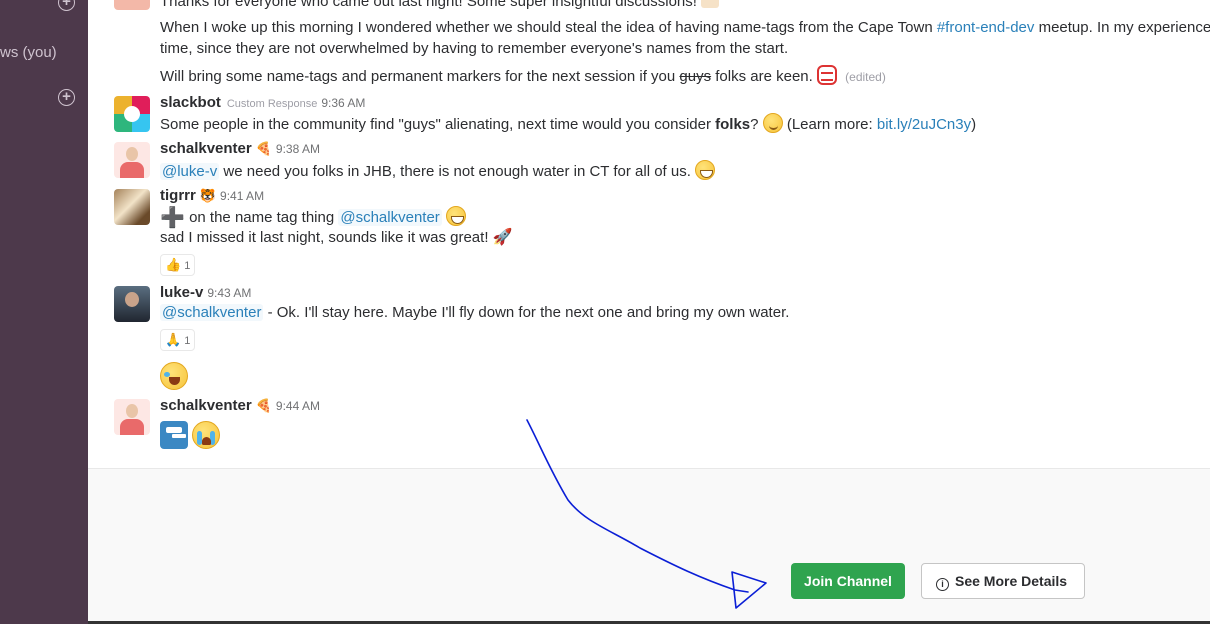 This screenshot has height=624, width=1210. I want to click on message-text: ➕ on the name tag thing @schalkventer, so click(313, 217).